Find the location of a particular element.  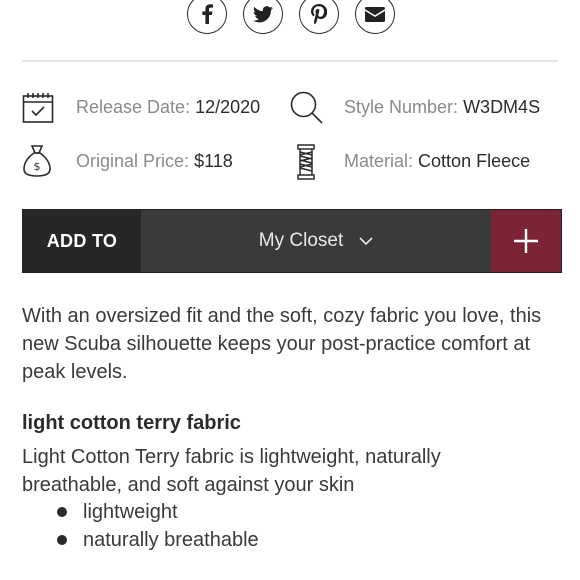

list-item-text: naturally breathable is located at coordinates (171, 540).